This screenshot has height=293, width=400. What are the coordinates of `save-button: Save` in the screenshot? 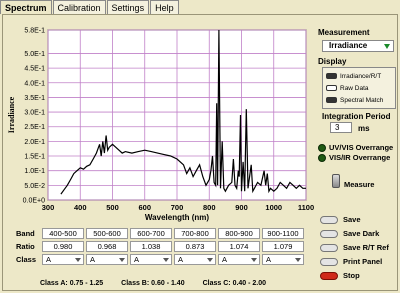 It's located at (340, 219).